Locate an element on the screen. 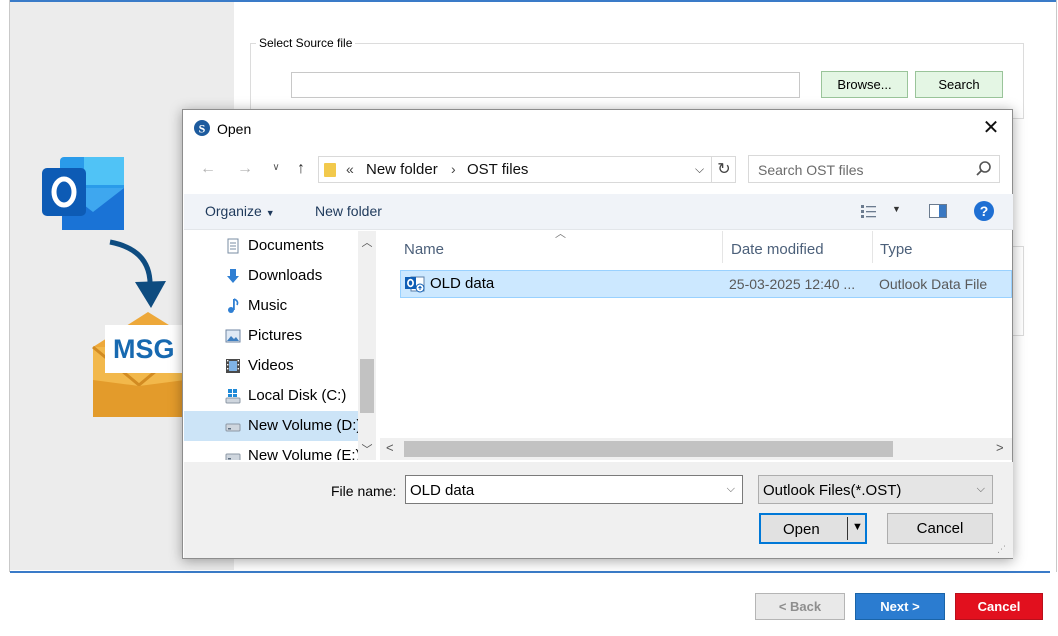  address-dropdown-icon: ⌵ is located at coordinates (699, 169).